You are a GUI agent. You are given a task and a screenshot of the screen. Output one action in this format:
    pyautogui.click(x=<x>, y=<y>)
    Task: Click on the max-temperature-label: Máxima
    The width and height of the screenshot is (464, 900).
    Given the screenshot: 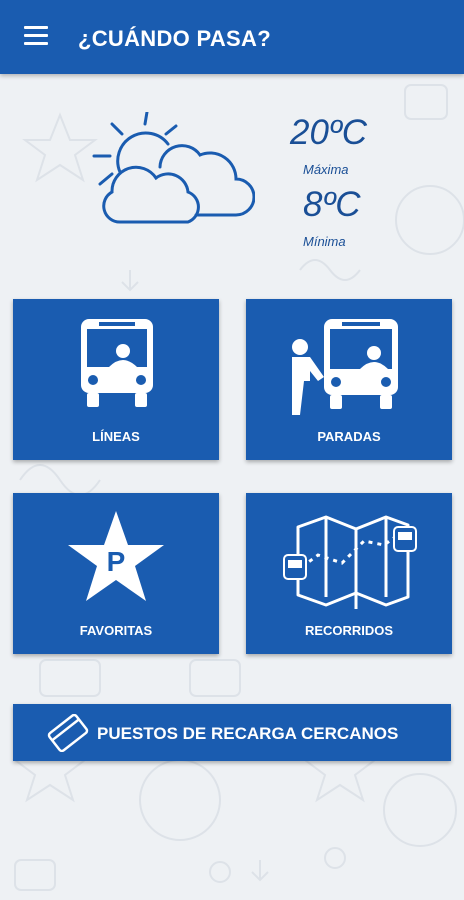 What is the action you would take?
    pyautogui.click(x=326, y=169)
    